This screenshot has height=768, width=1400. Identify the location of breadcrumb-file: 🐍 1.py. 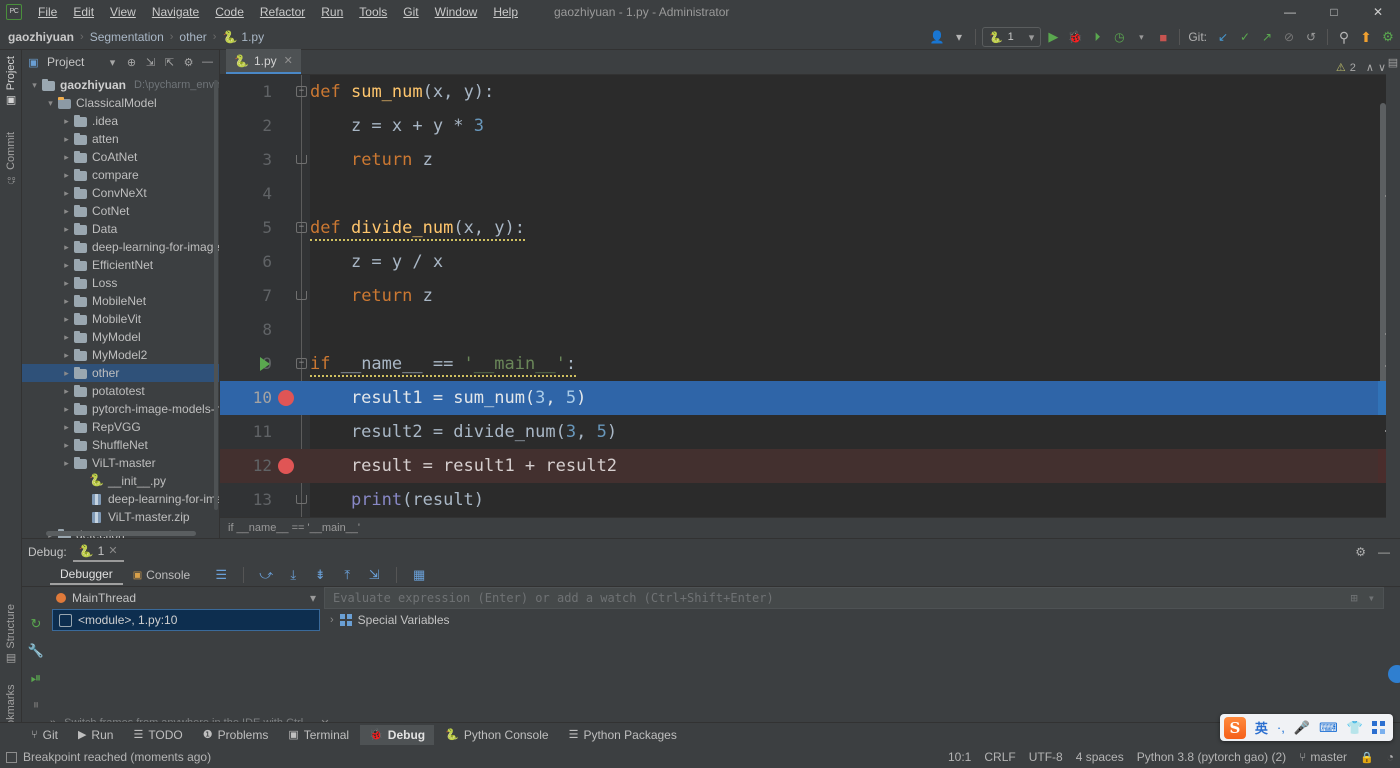
(243, 37).